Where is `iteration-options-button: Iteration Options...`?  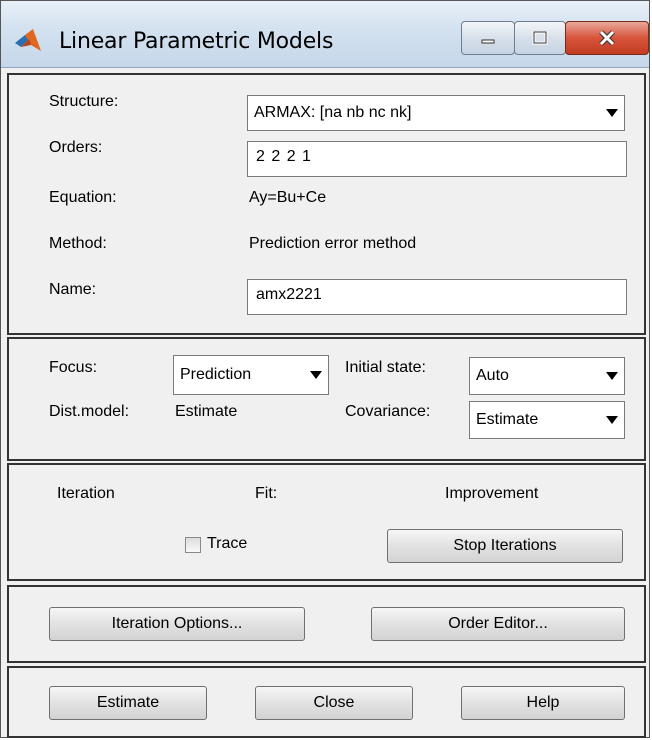 iteration-options-button: Iteration Options... is located at coordinates (177, 624).